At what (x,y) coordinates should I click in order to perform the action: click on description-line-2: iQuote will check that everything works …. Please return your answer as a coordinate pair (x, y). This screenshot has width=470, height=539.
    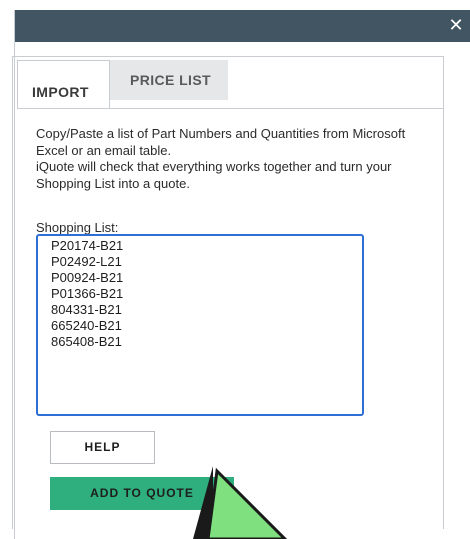
    Looking at the image, I should click on (214, 175).